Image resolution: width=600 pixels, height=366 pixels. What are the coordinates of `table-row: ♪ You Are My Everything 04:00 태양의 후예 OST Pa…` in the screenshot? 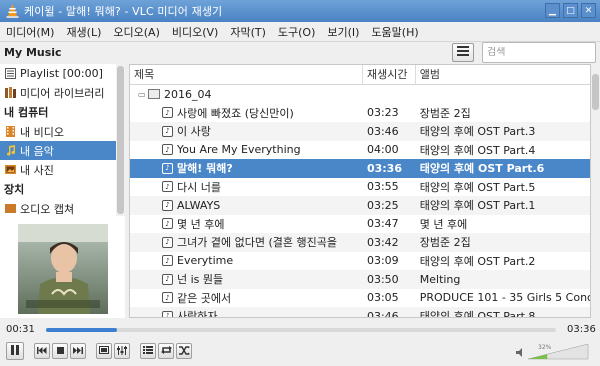 It's located at (360, 150).